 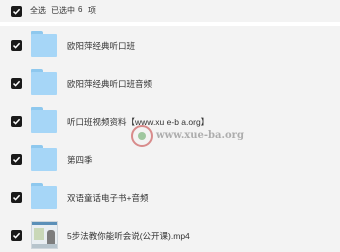 I want to click on selected-label: 已选中, so click(x=63, y=10).